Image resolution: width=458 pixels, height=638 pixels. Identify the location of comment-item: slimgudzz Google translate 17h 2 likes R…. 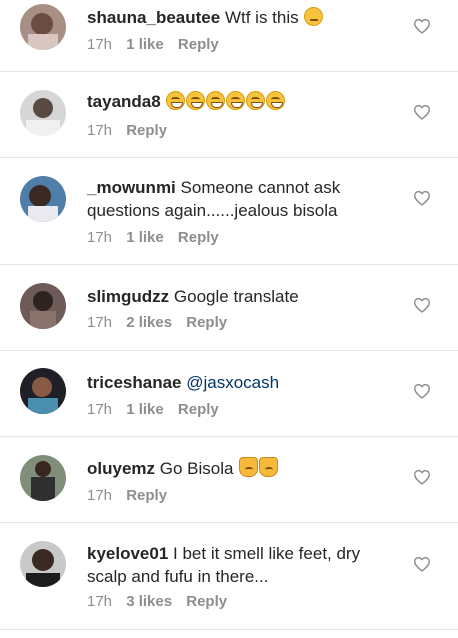
(229, 308).